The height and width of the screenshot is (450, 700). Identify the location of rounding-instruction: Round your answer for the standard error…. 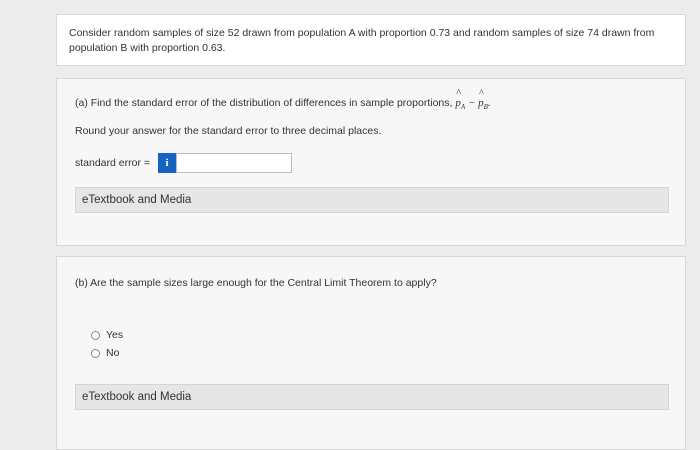
(228, 131).